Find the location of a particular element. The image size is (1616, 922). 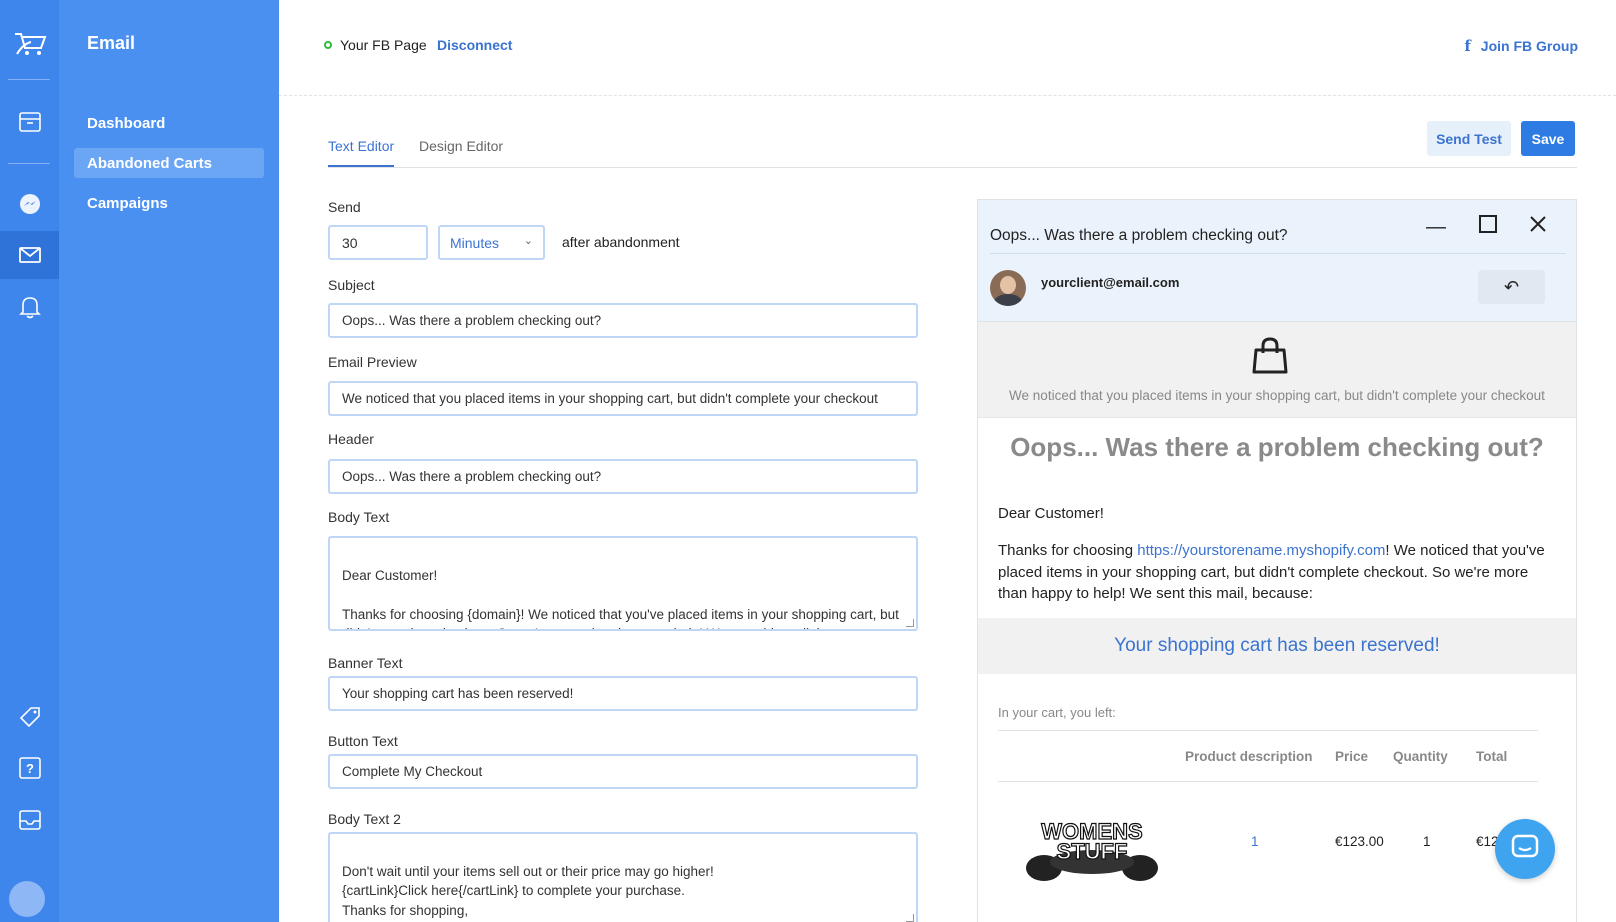

cart-logo-icon is located at coordinates (29, 44).